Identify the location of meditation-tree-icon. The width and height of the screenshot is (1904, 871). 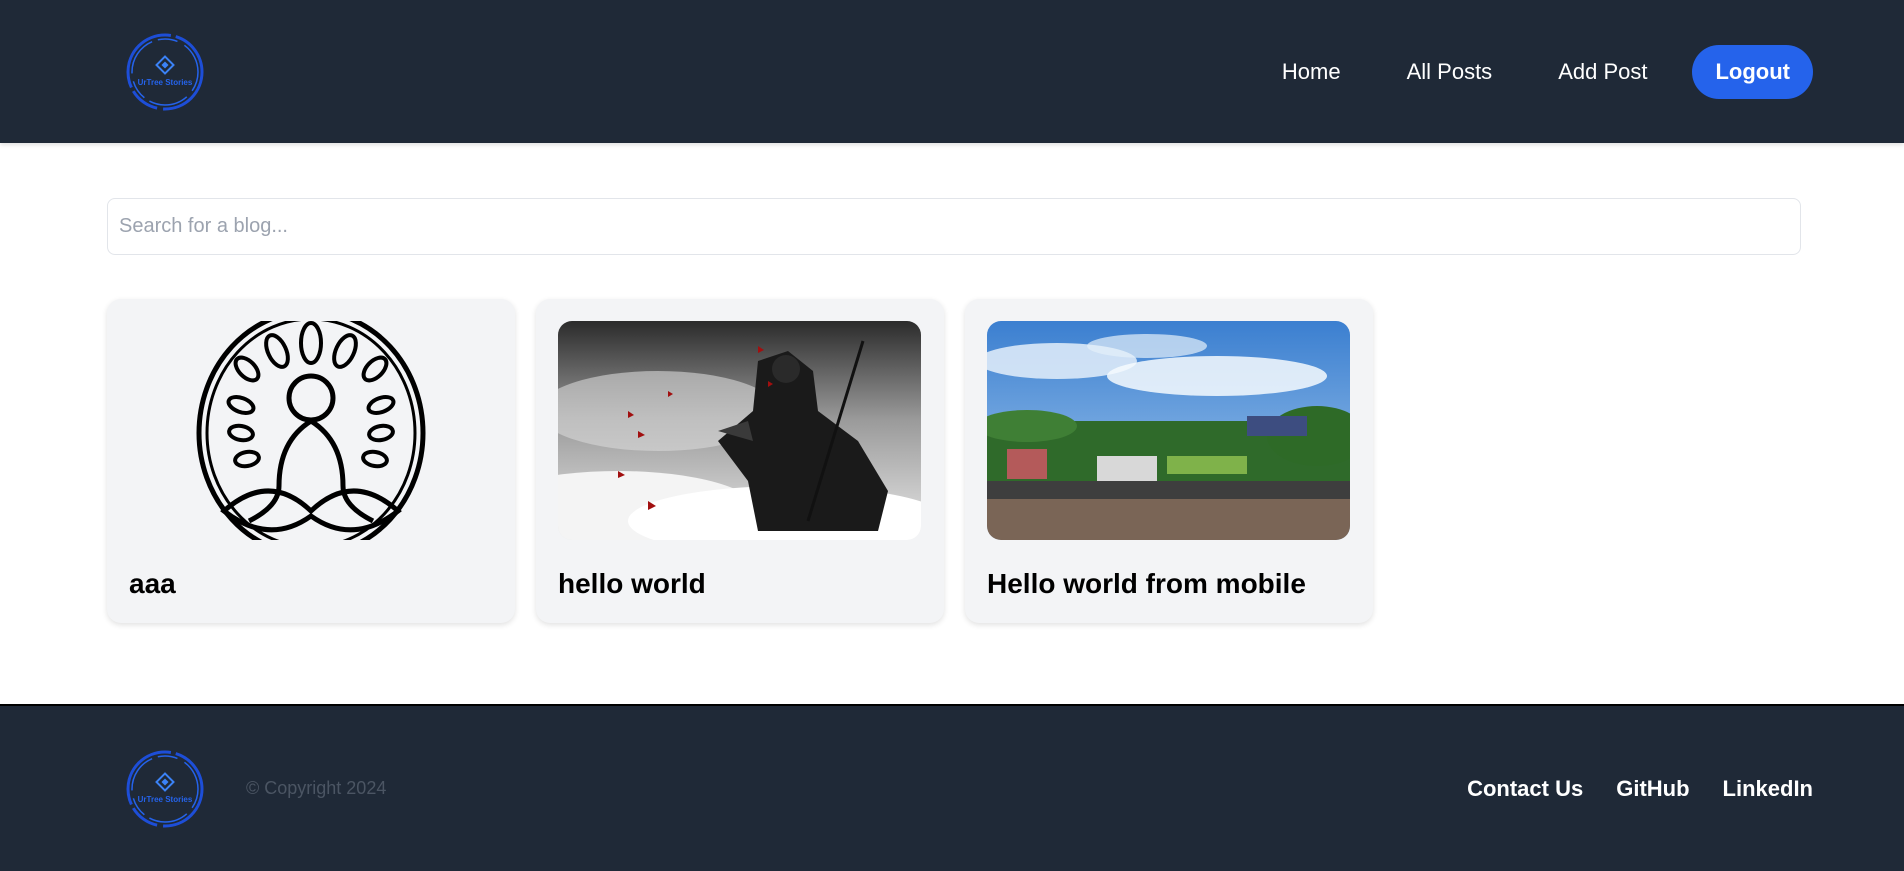
(310, 430).